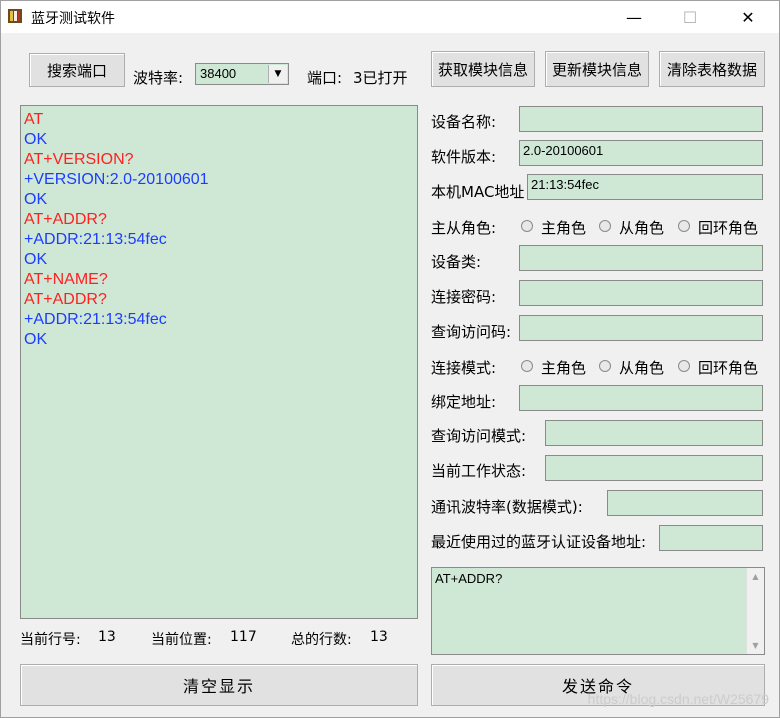 The height and width of the screenshot is (718, 780). I want to click on mac-address-label: 本机MAC地址, so click(478, 192).